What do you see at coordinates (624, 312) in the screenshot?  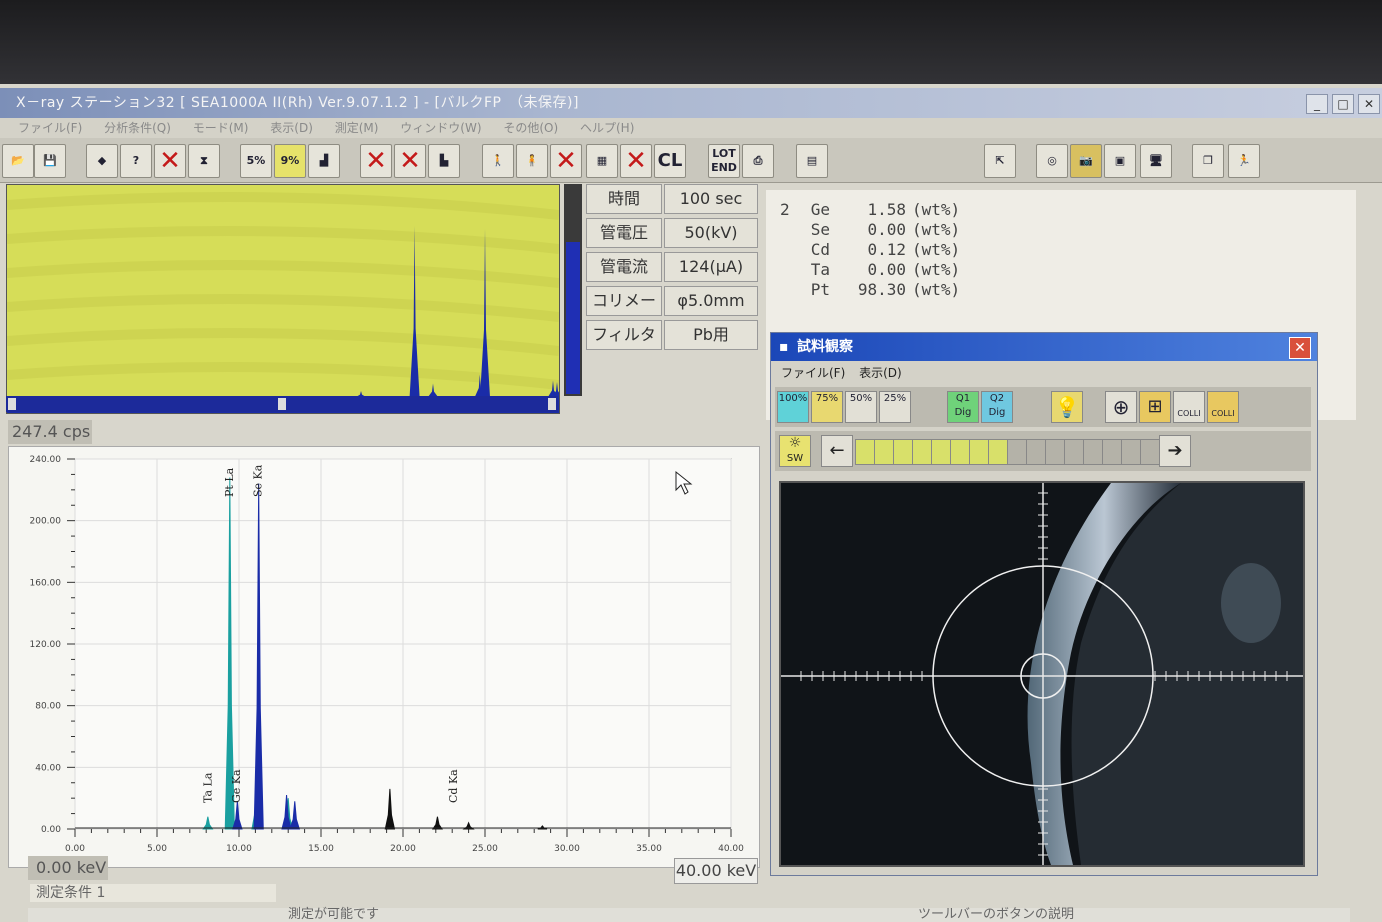 I see `param-label: コリメータ` at bounding box center [624, 312].